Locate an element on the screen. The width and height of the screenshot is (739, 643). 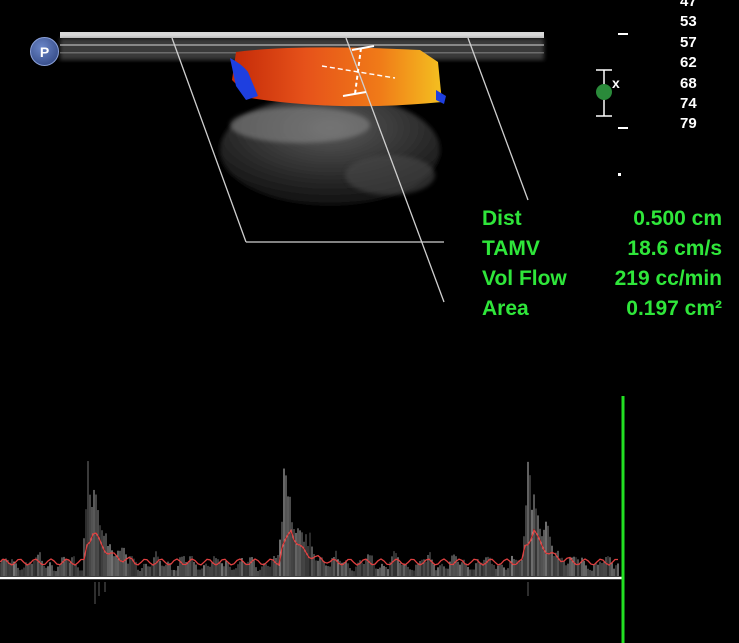
forward-flow is located at coordinates (337, 77).